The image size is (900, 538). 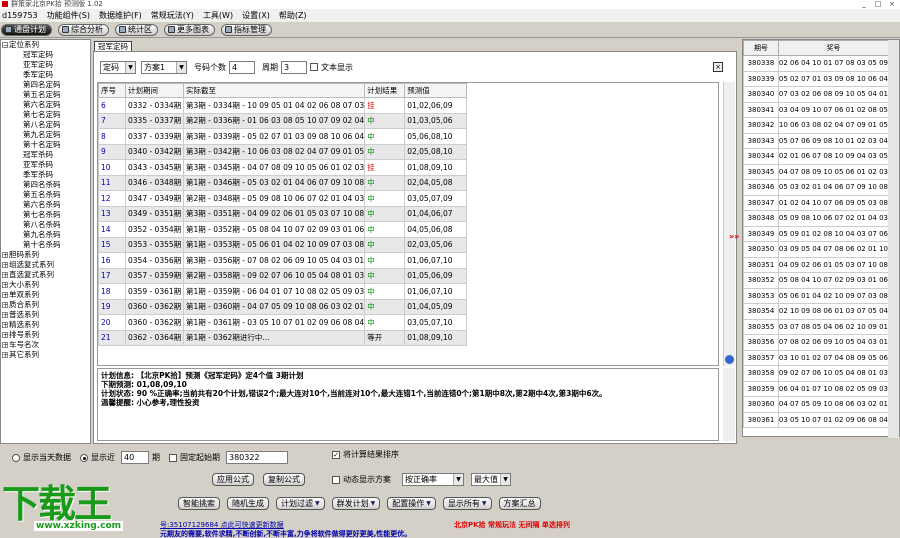 What do you see at coordinates (816, 373) in the screenshot?
I see `history-row: 380358 09 02 07 06 10 05 04 08 01 03` at bounding box center [816, 373].